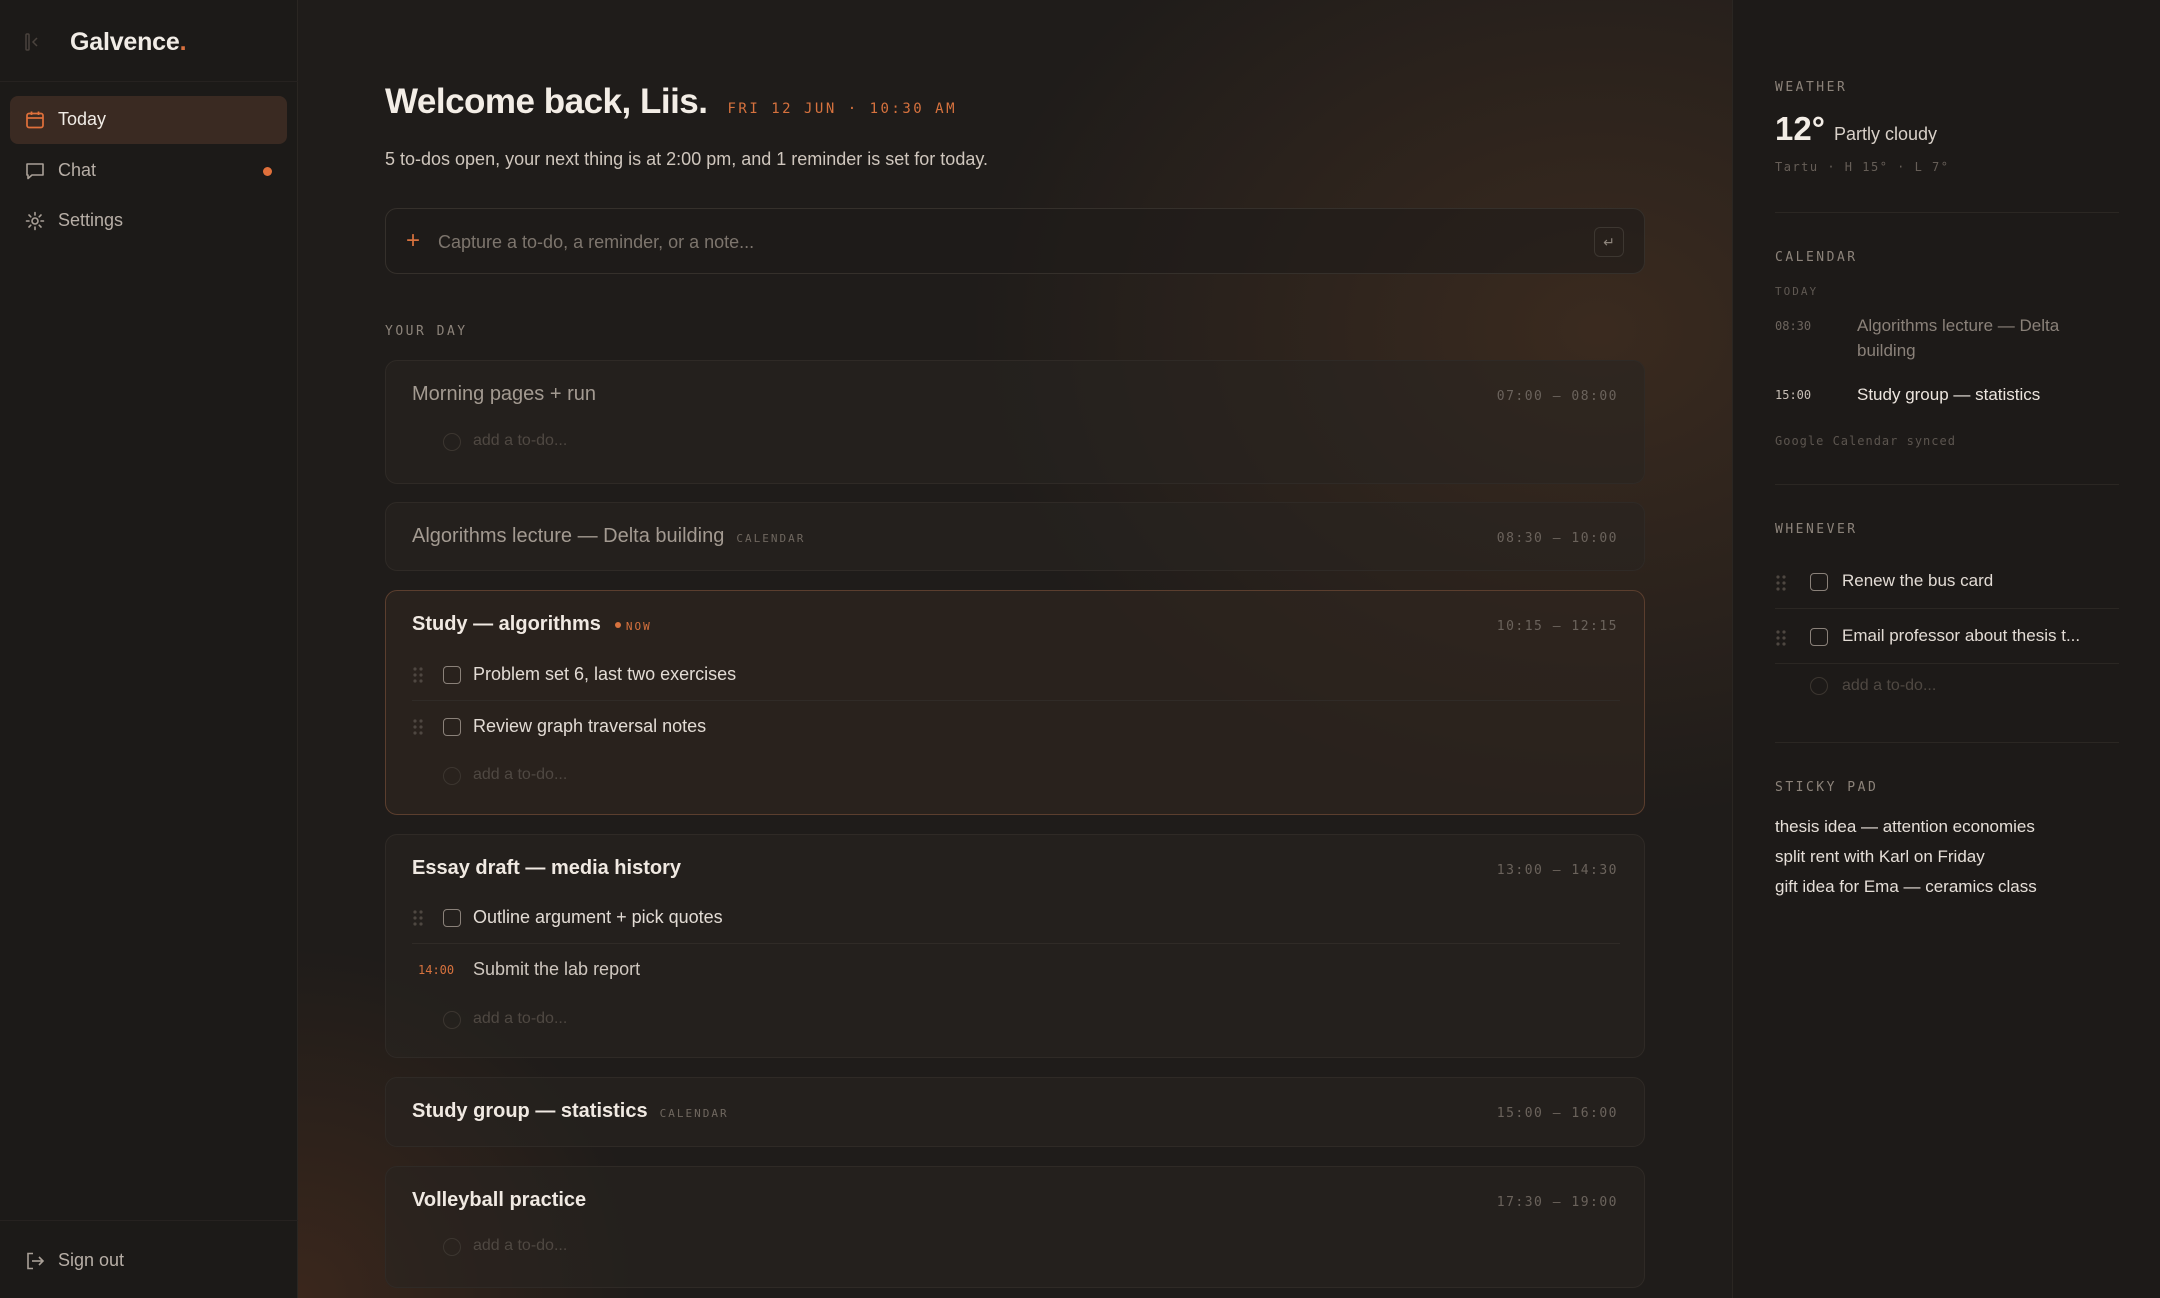 Image resolution: width=2160 pixels, height=1298 pixels. What do you see at coordinates (1016, 675) in the screenshot?
I see `todo-item: Problem set 6, last two exercises` at bounding box center [1016, 675].